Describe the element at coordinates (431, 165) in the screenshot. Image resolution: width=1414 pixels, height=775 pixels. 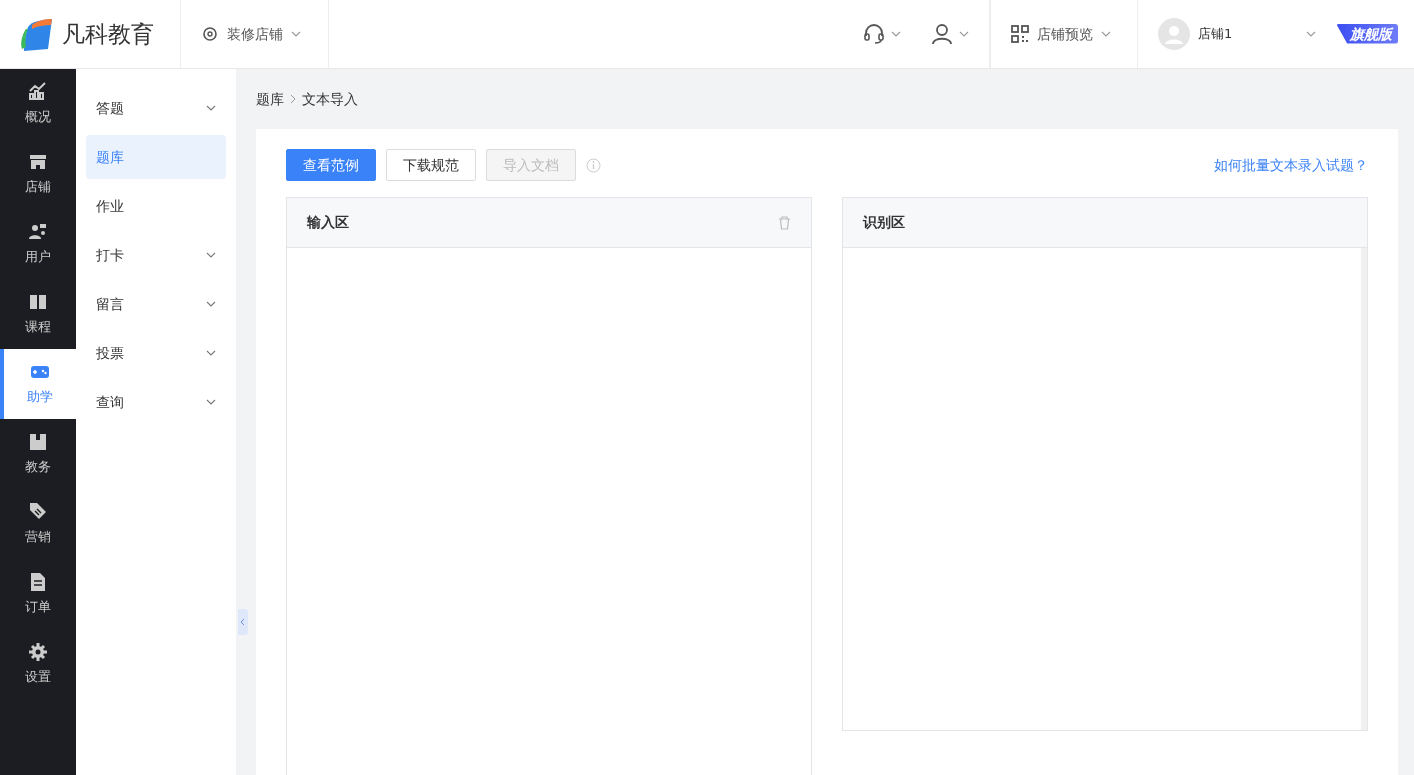
I see `action-button: 下载规范` at that location.